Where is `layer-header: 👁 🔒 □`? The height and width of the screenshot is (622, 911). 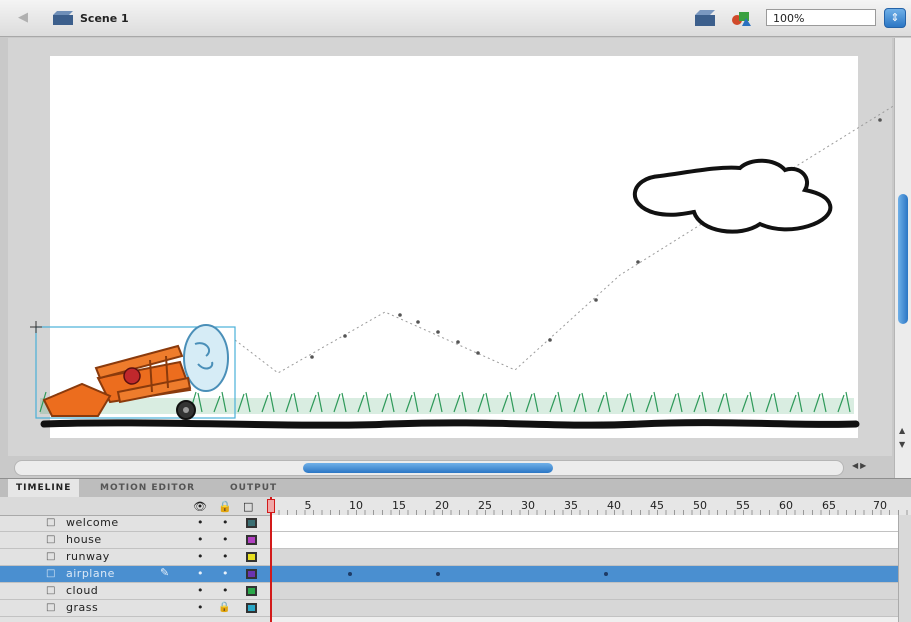
layer-header: 👁 🔒 □ is located at coordinates (135, 506).